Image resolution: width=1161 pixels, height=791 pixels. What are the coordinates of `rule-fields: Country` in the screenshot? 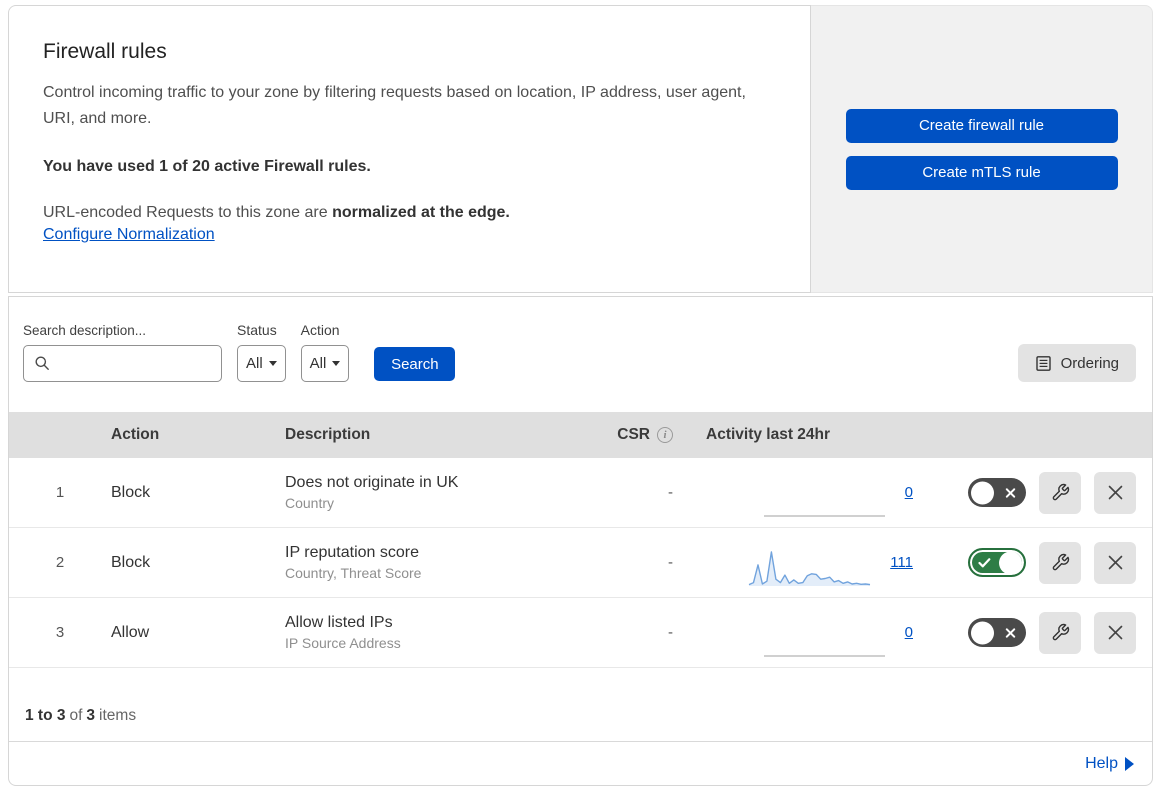 It's located at (310, 503).